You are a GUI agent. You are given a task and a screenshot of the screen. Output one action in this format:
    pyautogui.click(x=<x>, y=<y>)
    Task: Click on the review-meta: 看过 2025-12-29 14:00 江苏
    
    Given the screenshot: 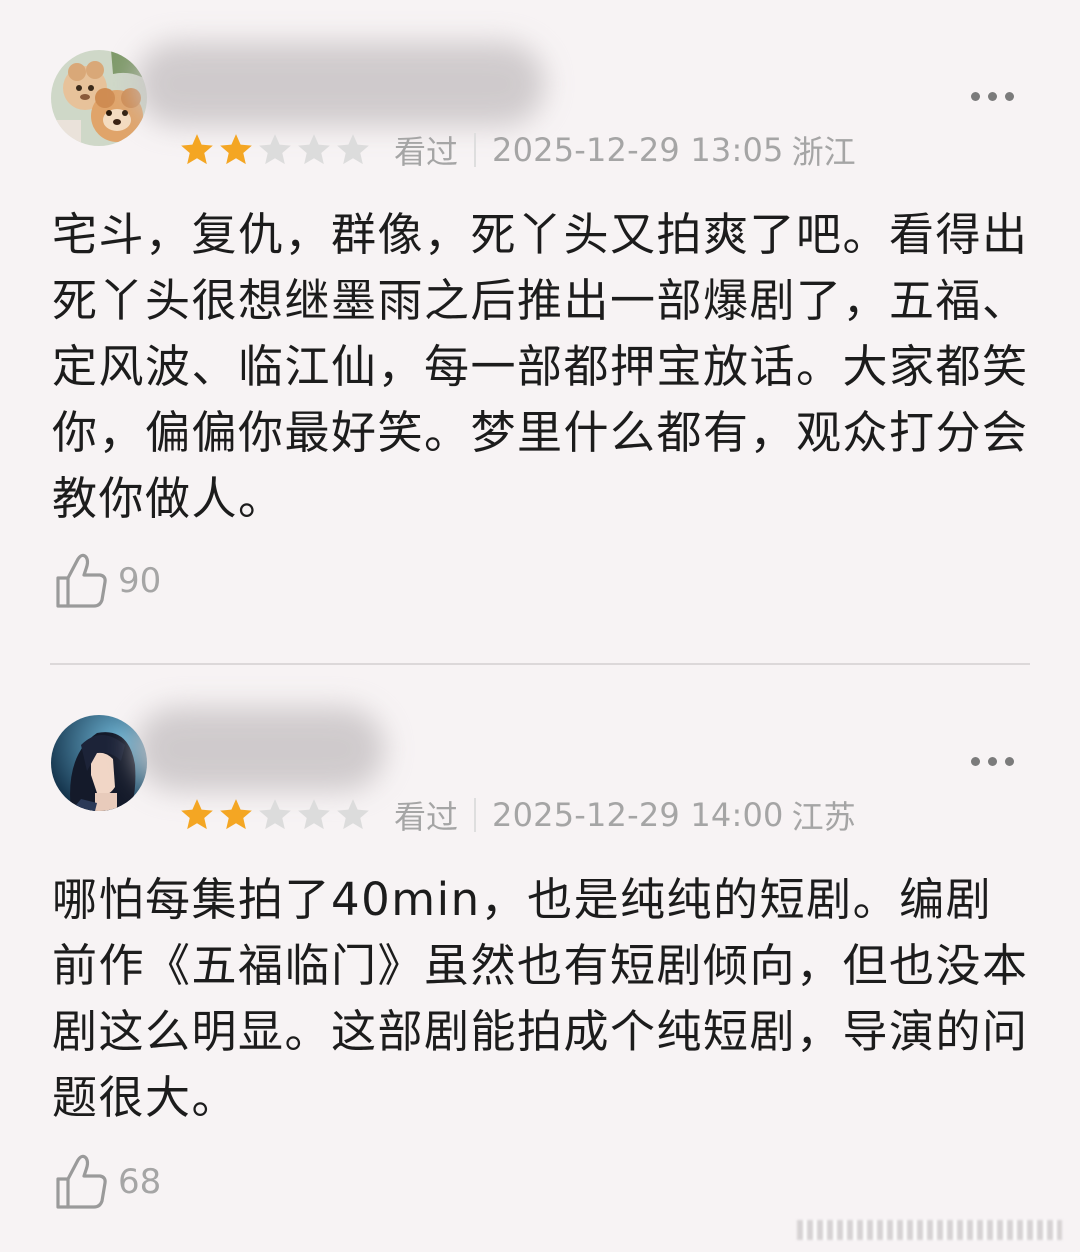 What is the action you would take?
    pyautogui.click(x=517, y=815)
    